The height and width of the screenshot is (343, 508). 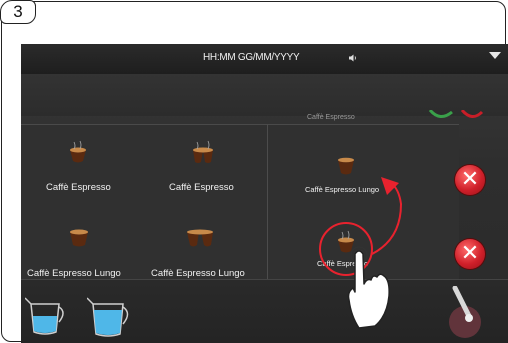 I want to click on partial-buttons, so click(x=456, y=114).